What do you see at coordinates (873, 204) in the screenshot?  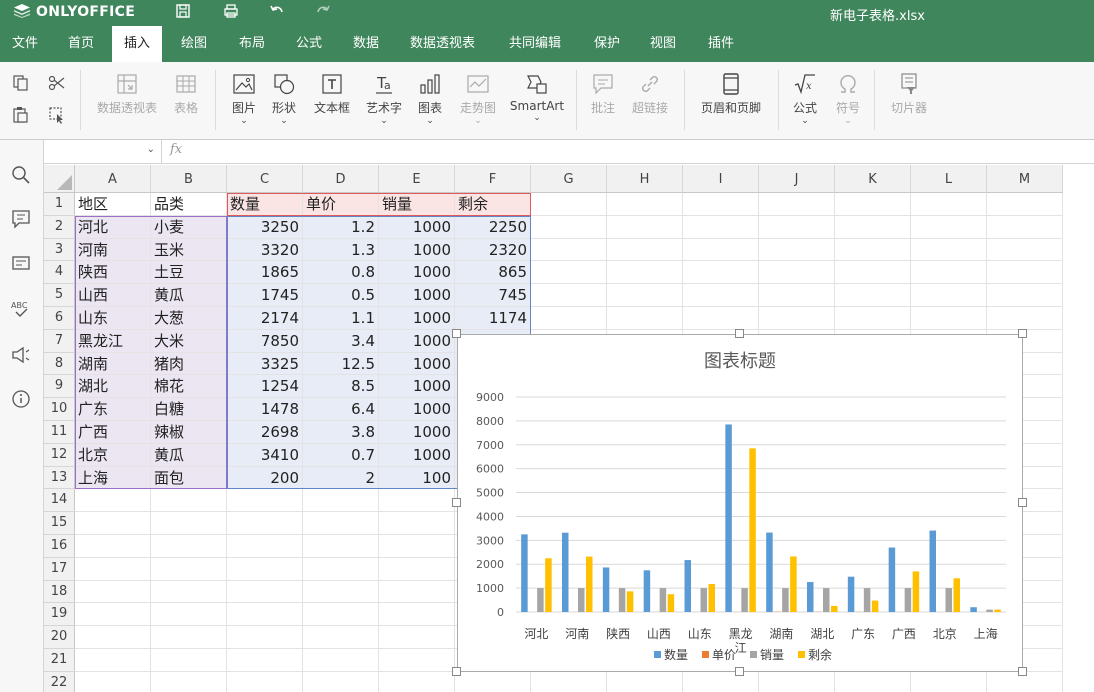 I see `cell-k1` at bounding box center [873, 204].